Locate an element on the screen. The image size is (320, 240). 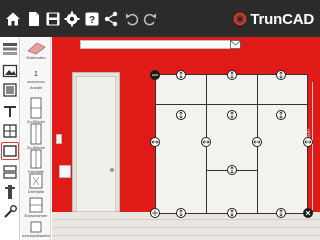
door-handle is located at coordinates (112, 170).